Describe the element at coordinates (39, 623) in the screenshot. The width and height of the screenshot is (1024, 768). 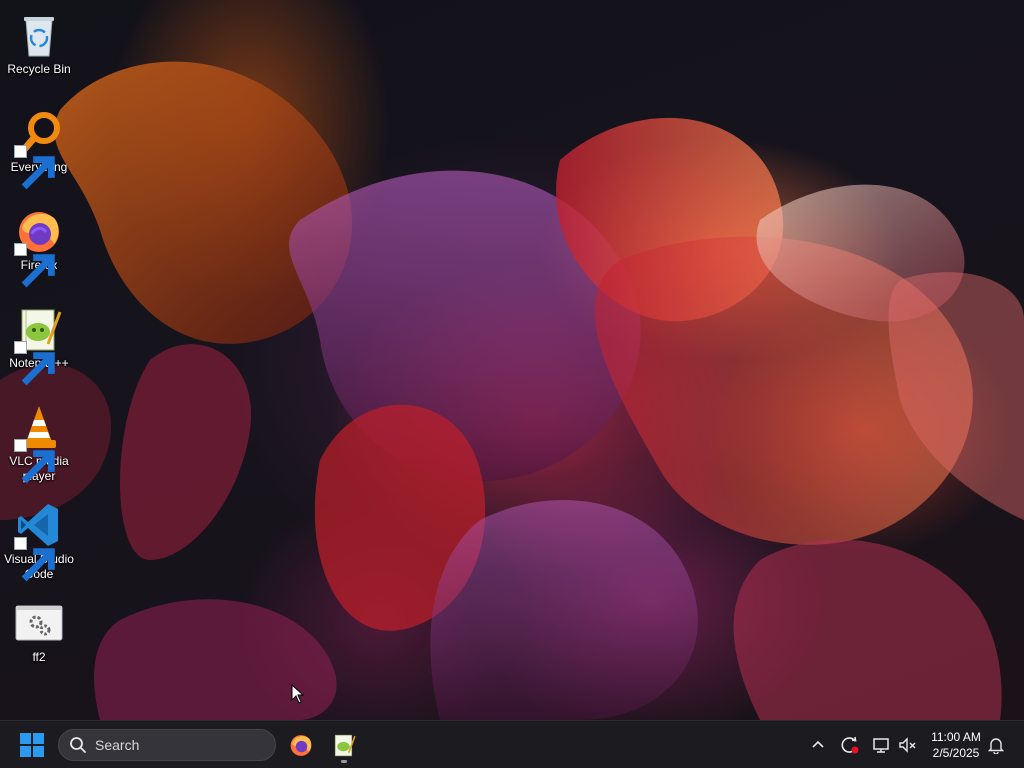
I see `settings-file-icon` at that location.